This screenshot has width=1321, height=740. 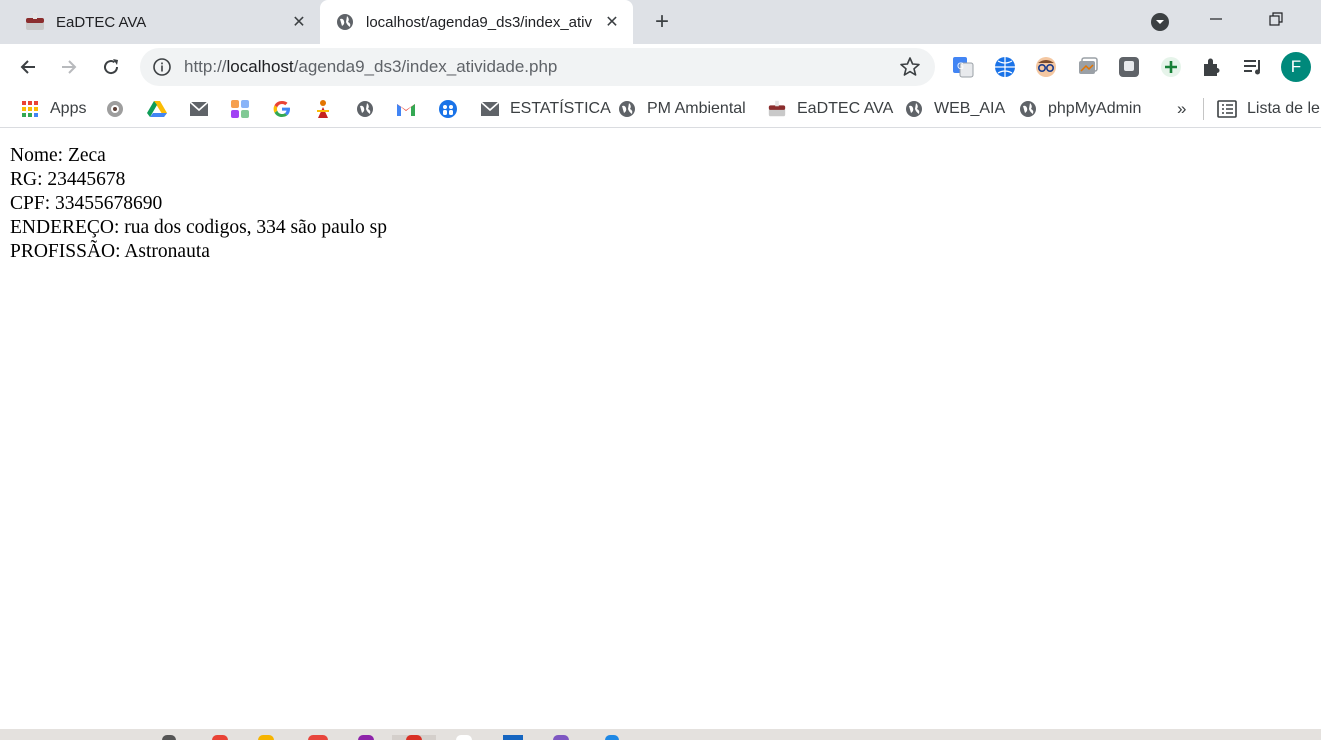 I want to click on bookmark-eadtec-ava: EaDTEC AVA, so click(x=830, y=109).